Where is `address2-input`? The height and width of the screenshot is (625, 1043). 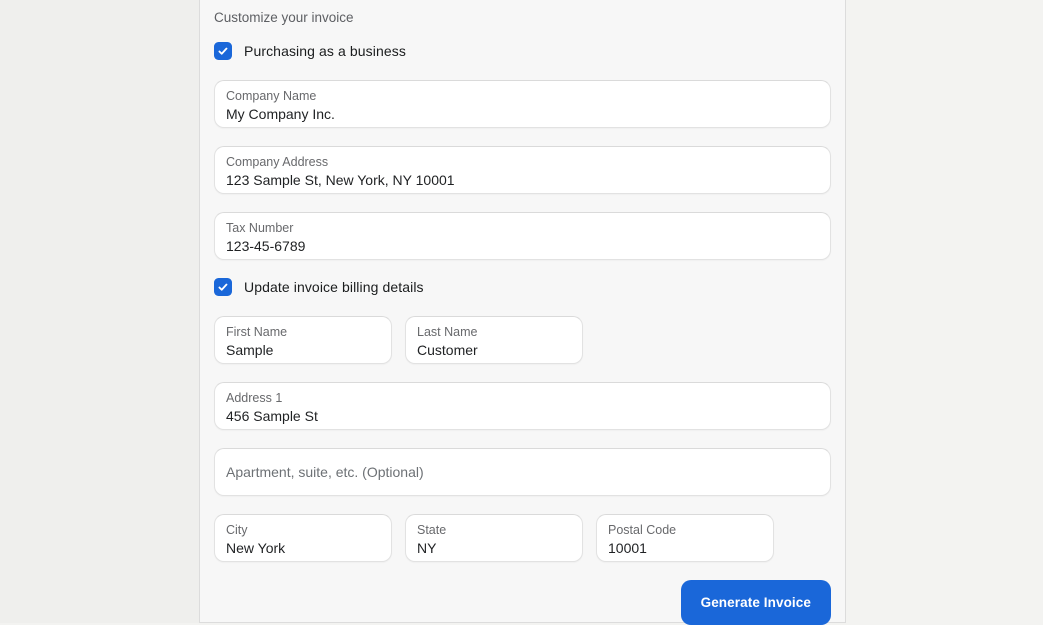 address2-input is located at coordinates (522, 472).